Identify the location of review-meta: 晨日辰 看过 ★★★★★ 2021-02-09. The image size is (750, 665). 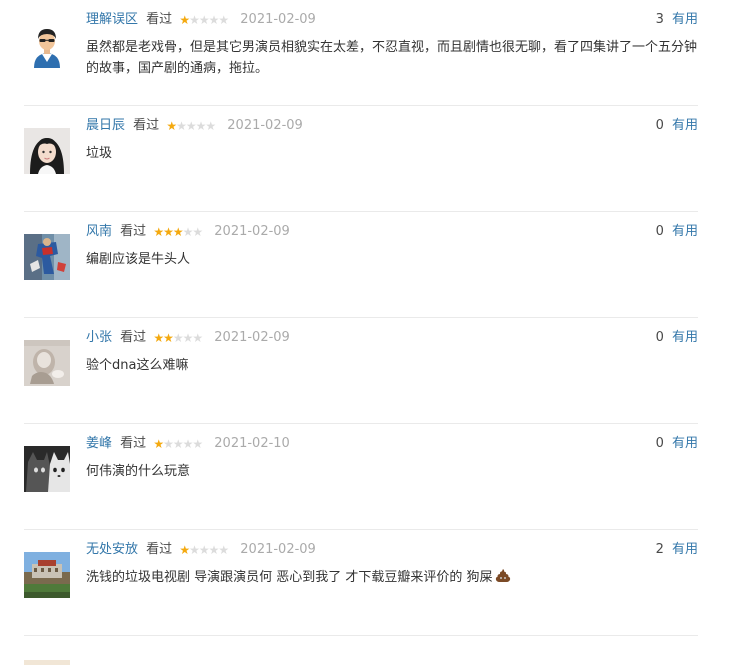
(194, 126).